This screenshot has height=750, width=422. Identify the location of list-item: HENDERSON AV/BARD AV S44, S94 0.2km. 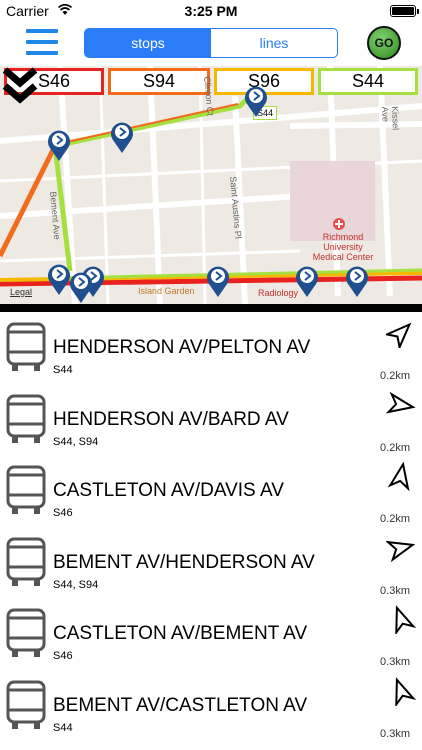
(211, 420).